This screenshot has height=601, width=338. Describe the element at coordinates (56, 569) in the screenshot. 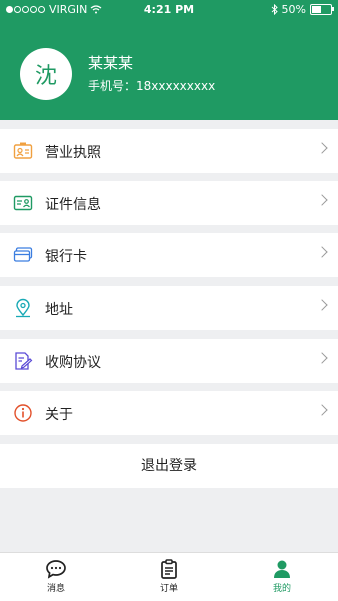

I see `message-icon` at that location.